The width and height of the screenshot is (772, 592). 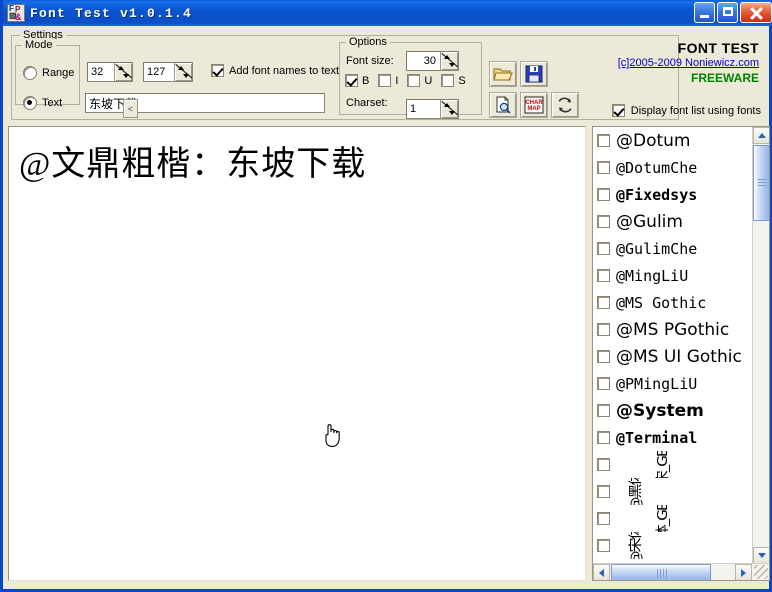 What do you see at coordinates (672, 491) in the screenshot?
I see `font-list-item: @黑体` at bounding box center [672, 491].